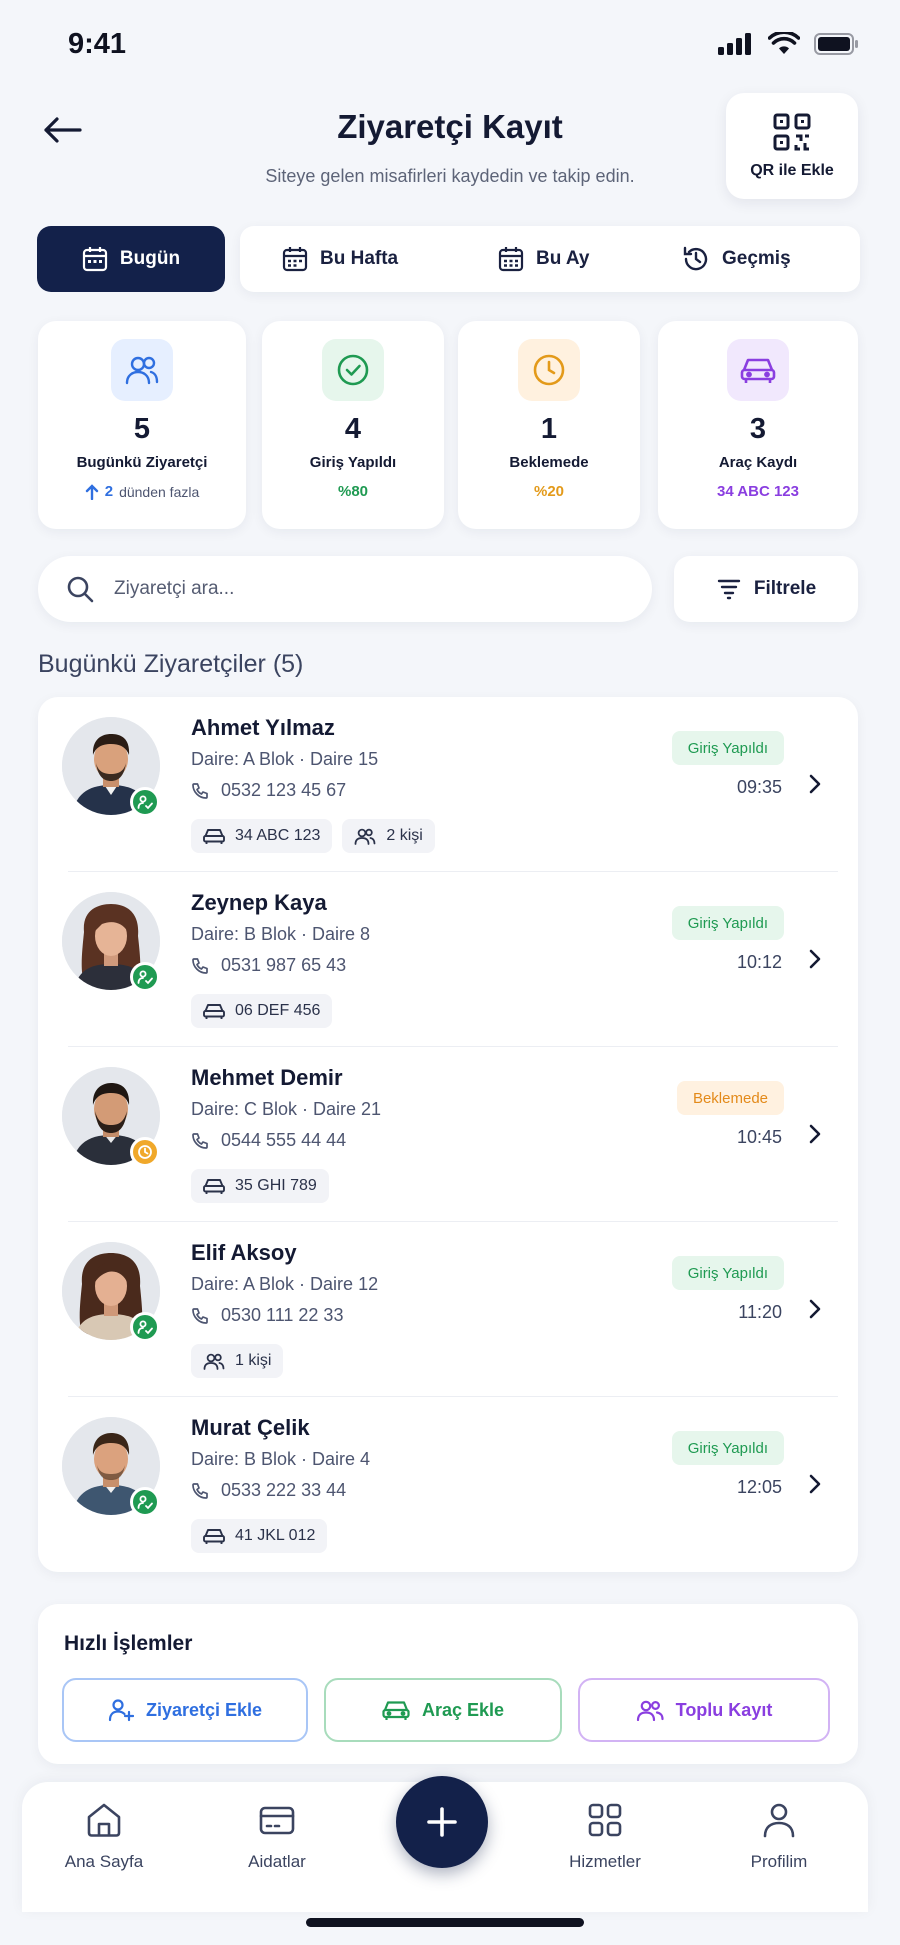 The width and height of the screenshot is (900, 1945). What do you see at coordinates (171, 664) in the screenshot?
I see `section-title: Bugünkü Ziyaretçiler (5)` at bounding box center [171, 664].